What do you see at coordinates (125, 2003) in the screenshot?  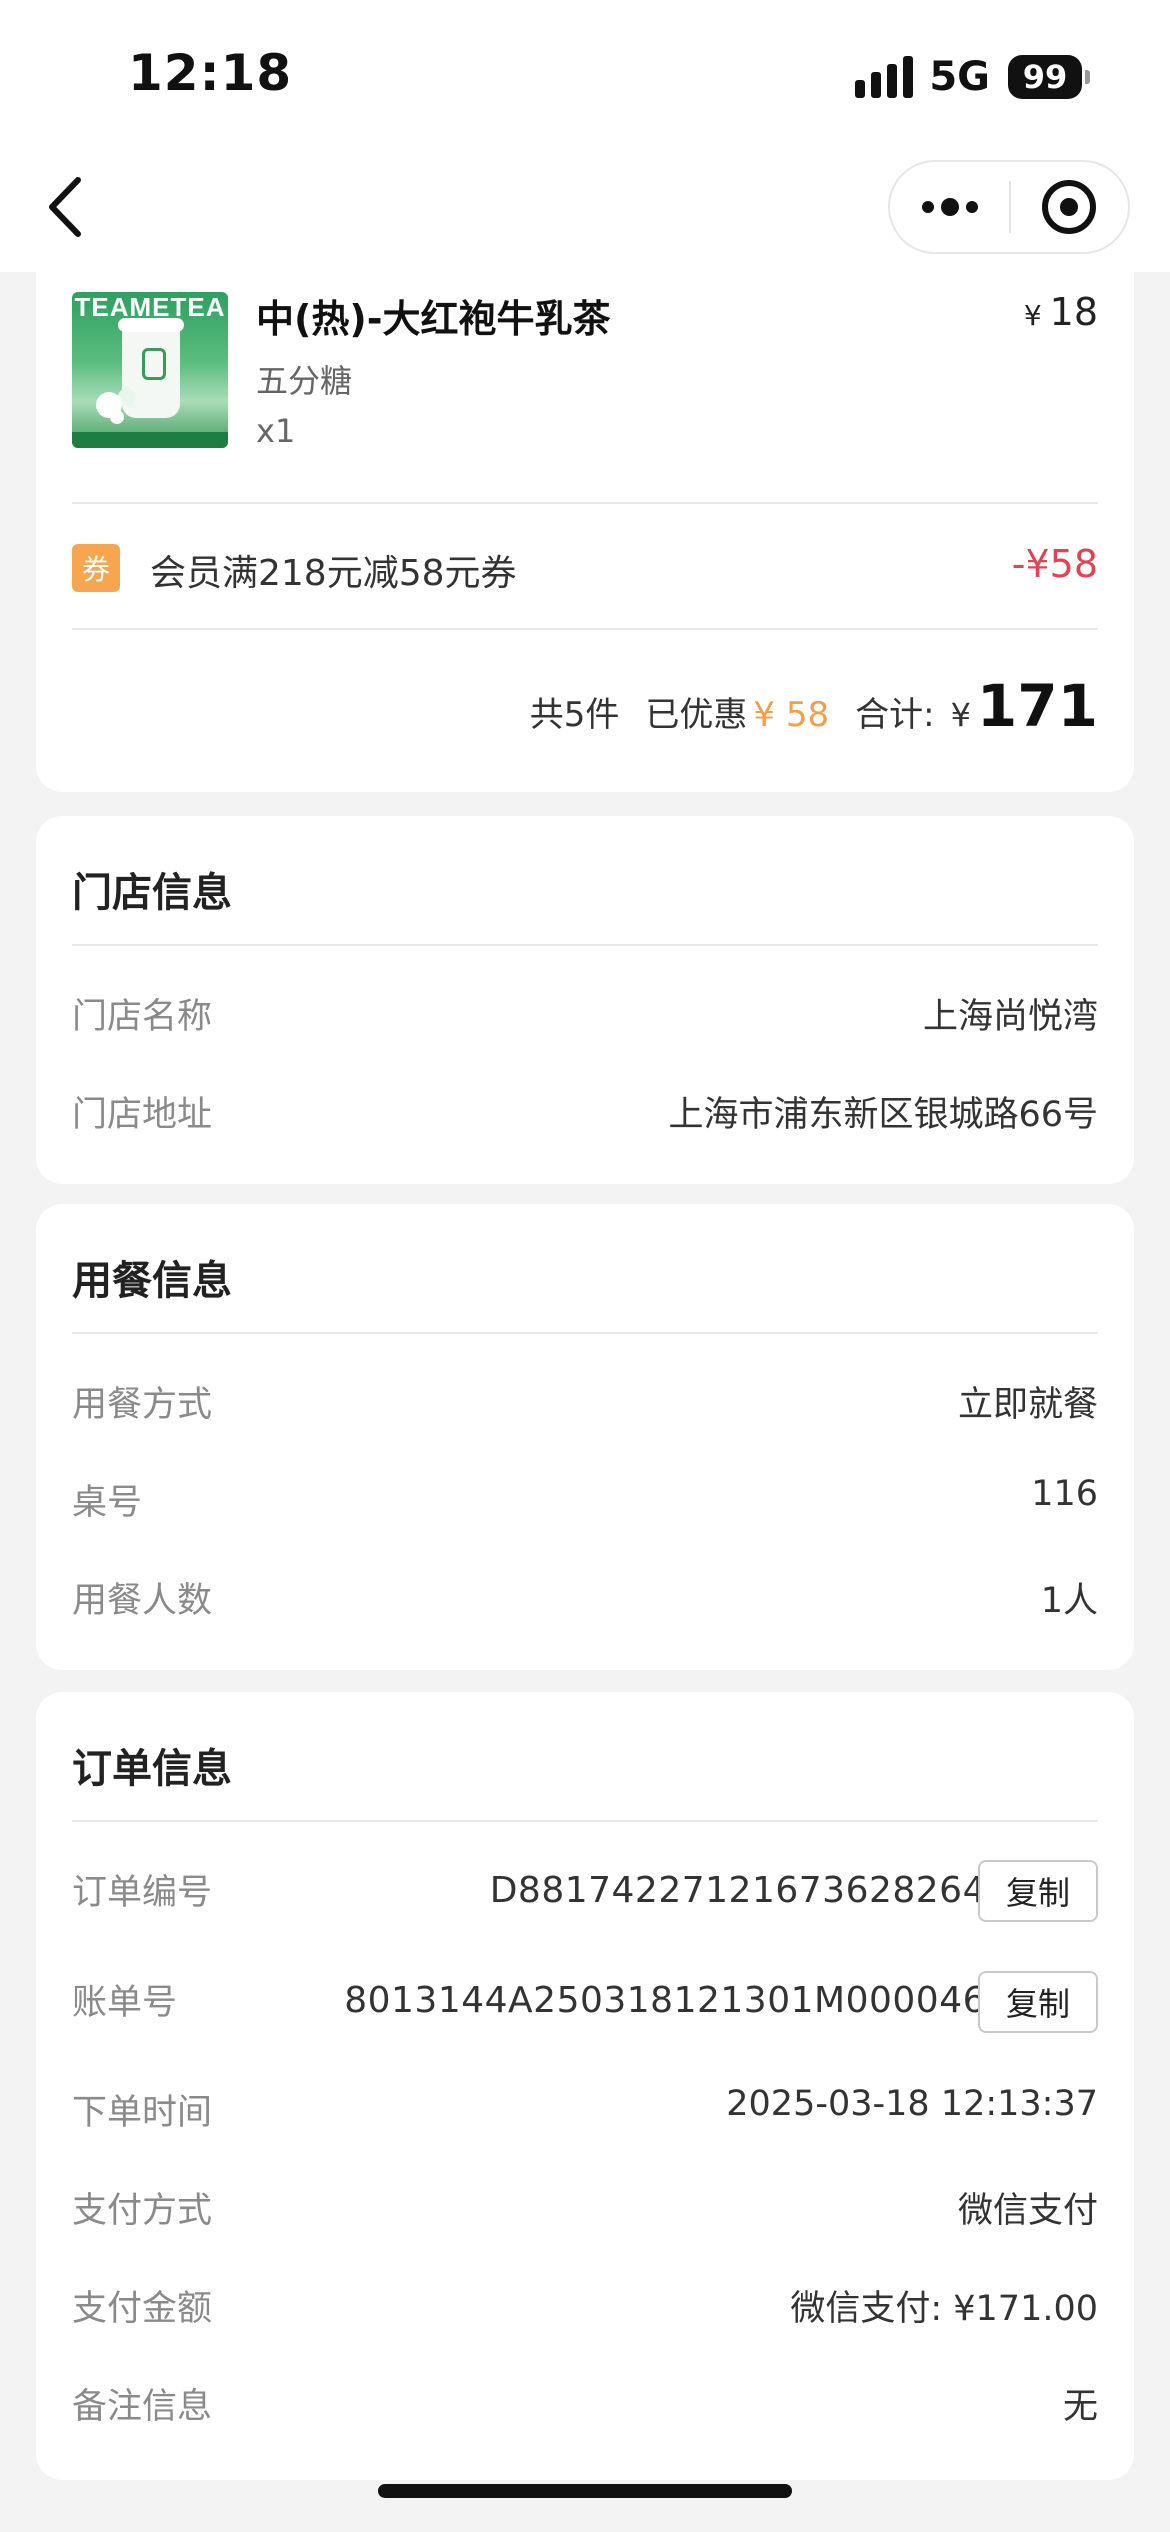 I see `bill-number-label: 账单号` at bounding box center [125, 2003].